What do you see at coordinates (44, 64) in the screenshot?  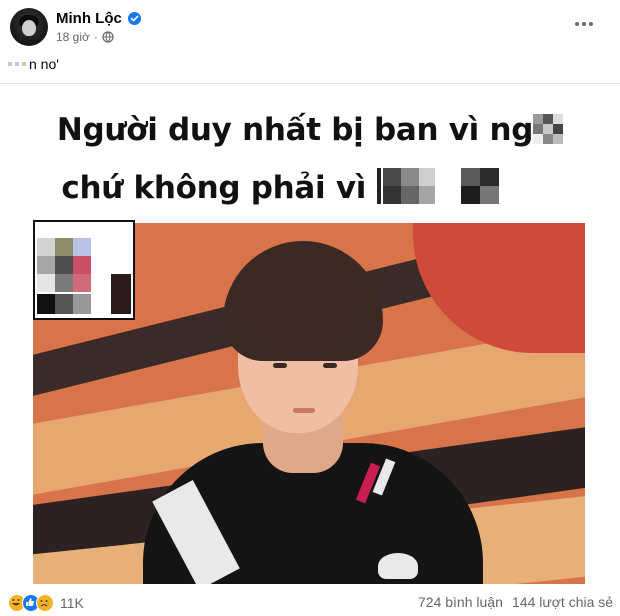 I see `caption-text: n no'` at bounding box center [44, 64].